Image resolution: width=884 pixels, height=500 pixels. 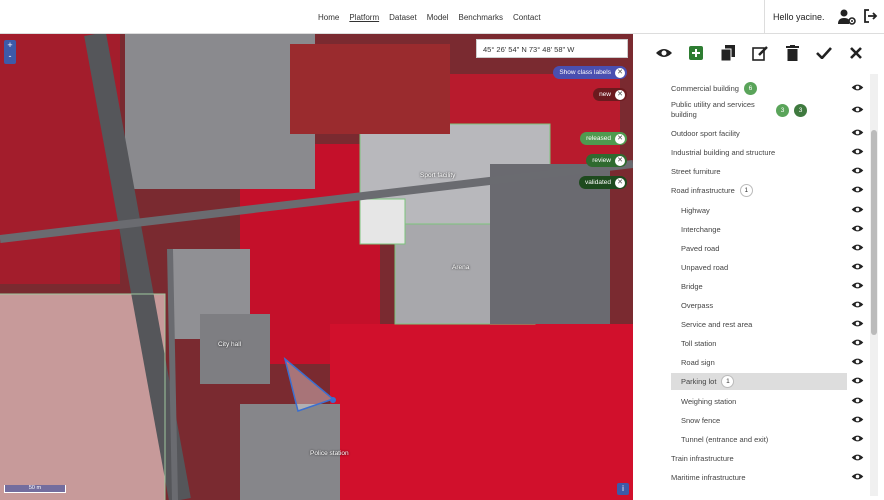 I want to click on class-item-label: Commercial building, so click(x=705, y=88).